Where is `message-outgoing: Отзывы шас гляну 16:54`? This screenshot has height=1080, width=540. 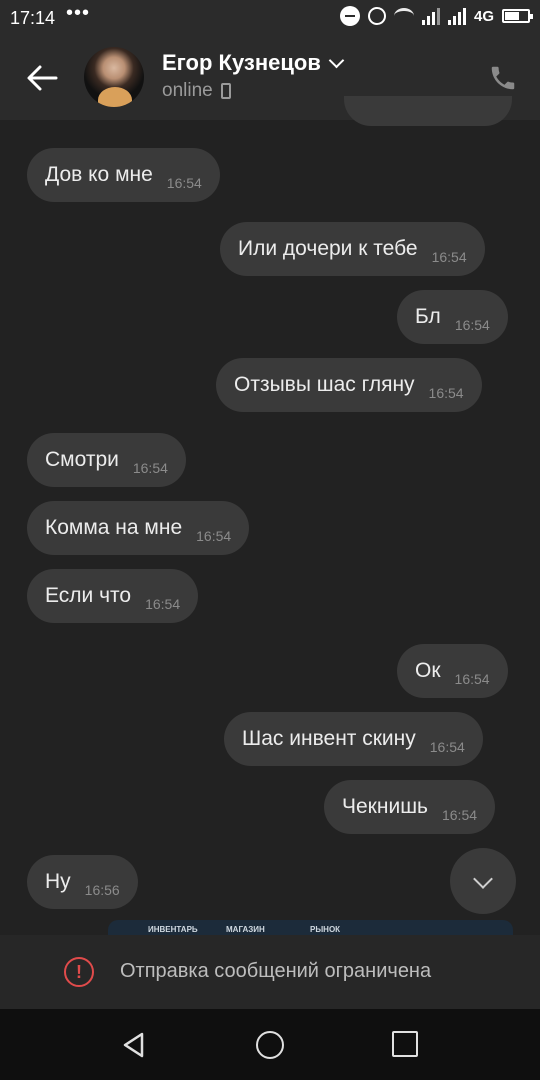 message-outgoing: Отзывы шас гляну 16:54 is located at coordinates (349, 385).